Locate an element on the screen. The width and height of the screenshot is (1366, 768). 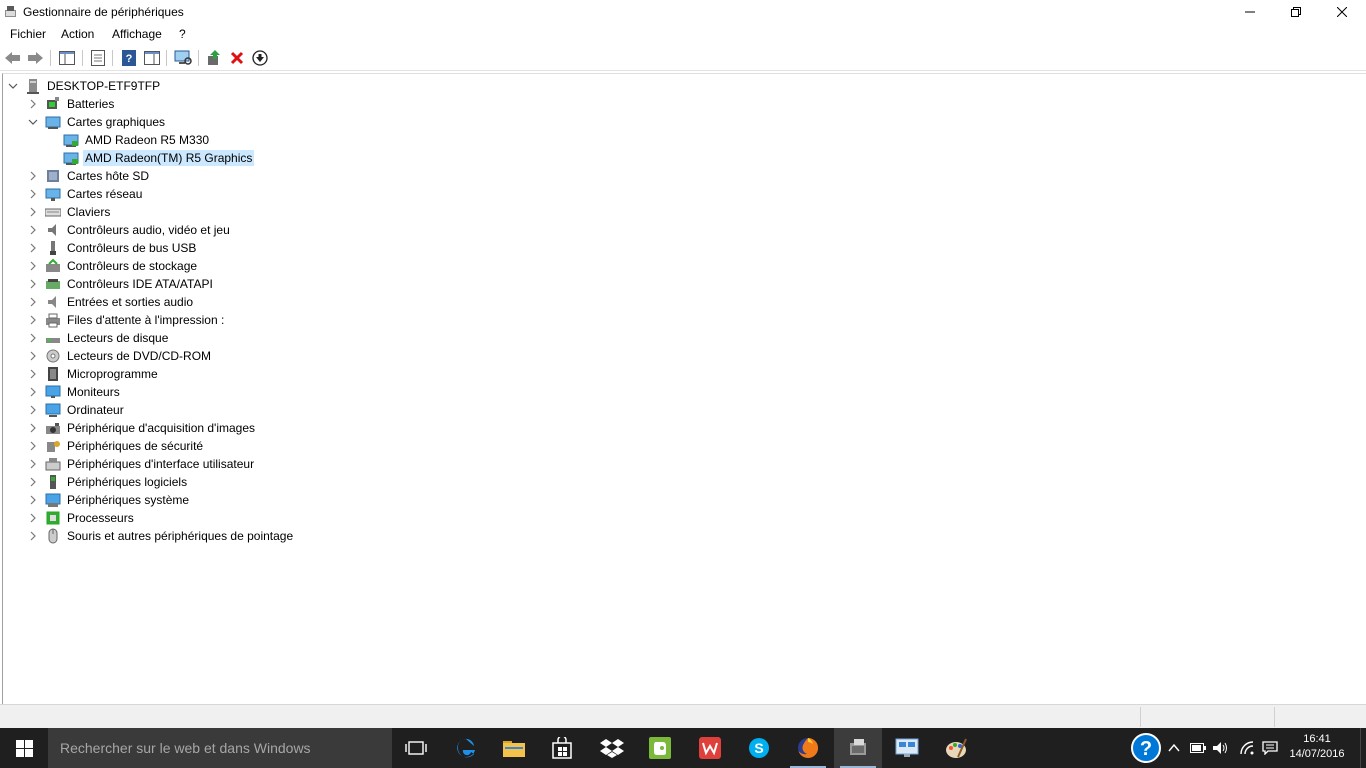
taskbar-dropbox is located at coordinates (612, 748).